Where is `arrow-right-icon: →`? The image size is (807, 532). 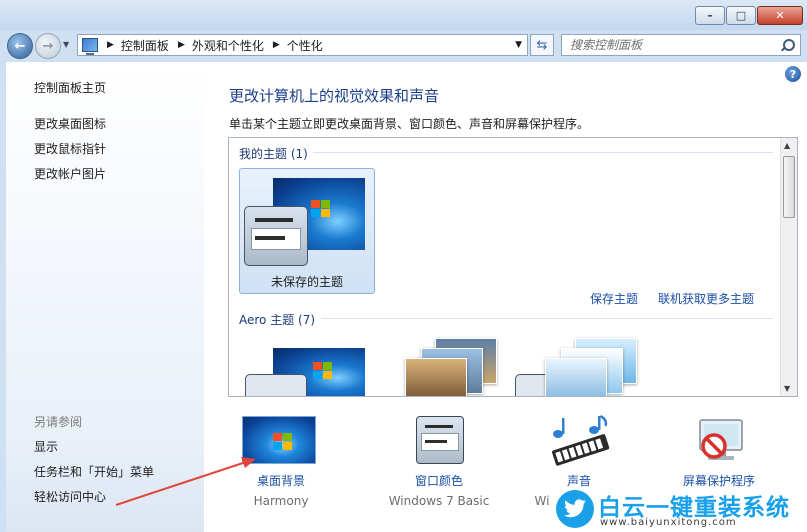 arrow-right-icon: → is located at coordinates (48, 46).